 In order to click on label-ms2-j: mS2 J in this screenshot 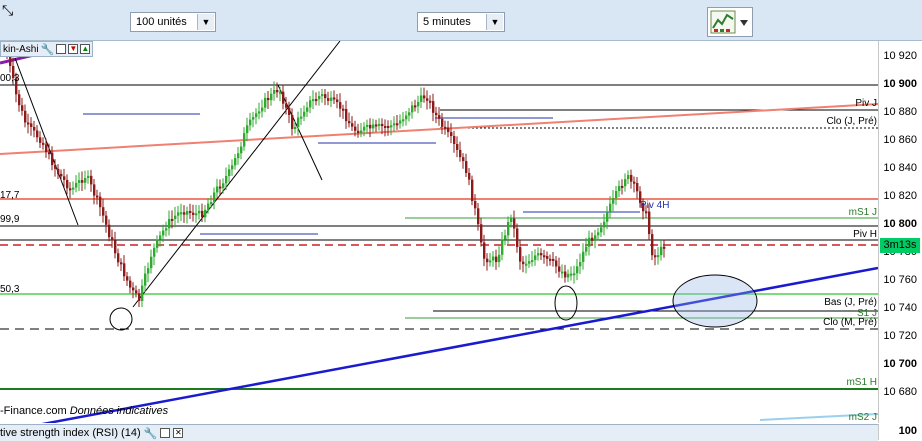, I will do `click(862, 417)`.